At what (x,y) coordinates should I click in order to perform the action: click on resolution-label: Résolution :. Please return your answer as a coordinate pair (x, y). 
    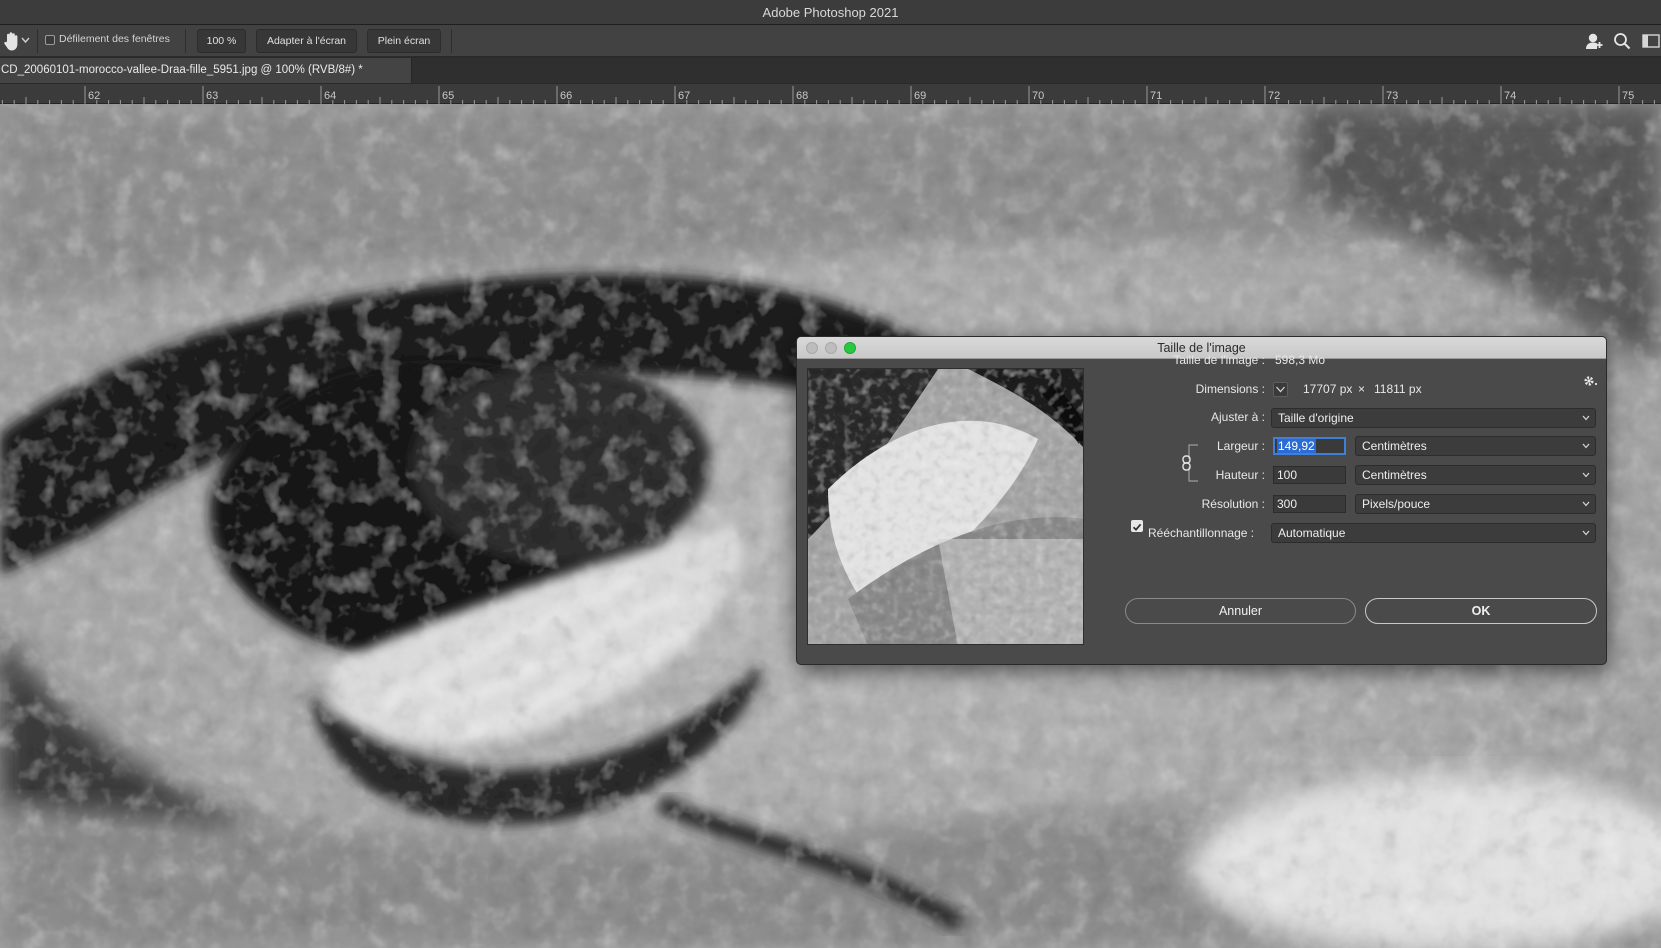
    Looking at the image, I should click on (1233, 504).